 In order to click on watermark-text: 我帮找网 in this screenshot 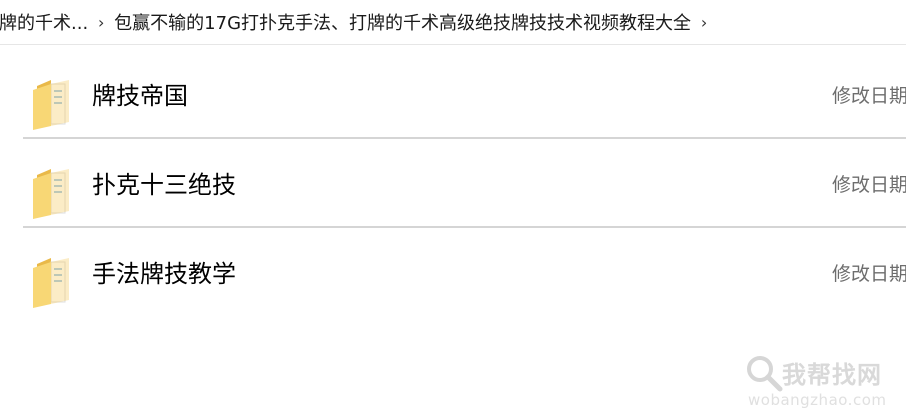, I will do `click(832, 375)`.